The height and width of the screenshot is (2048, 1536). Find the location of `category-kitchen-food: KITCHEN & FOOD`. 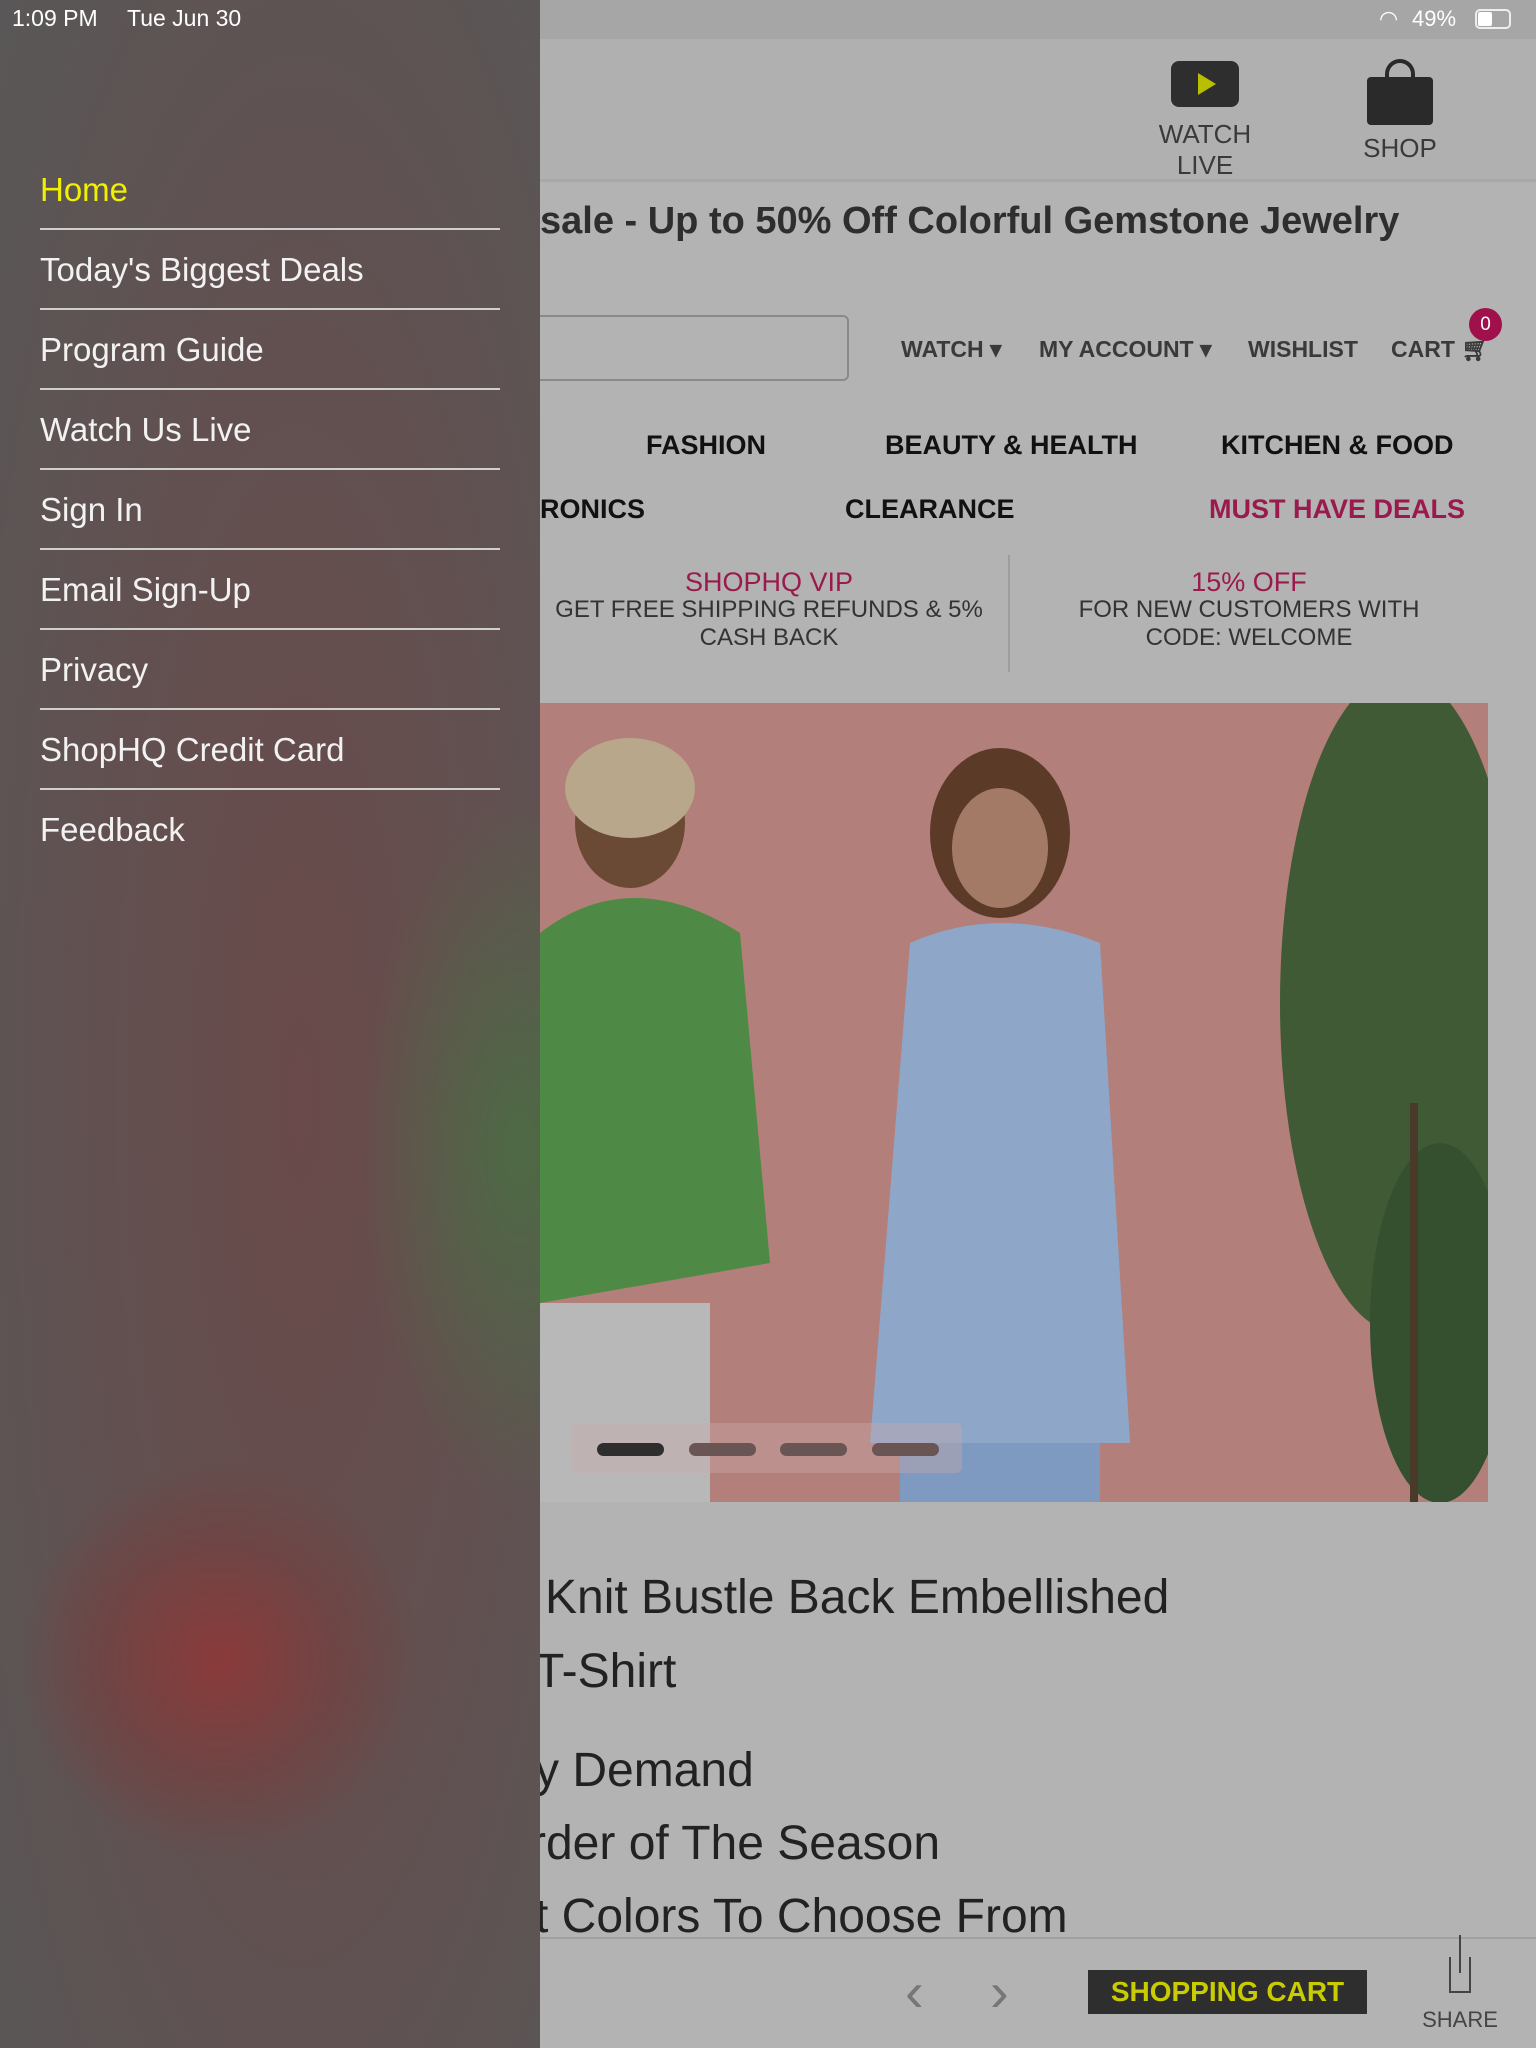

category-kitchen-food: KITCHEN & FOOD is located at coordinates (1337, 445).